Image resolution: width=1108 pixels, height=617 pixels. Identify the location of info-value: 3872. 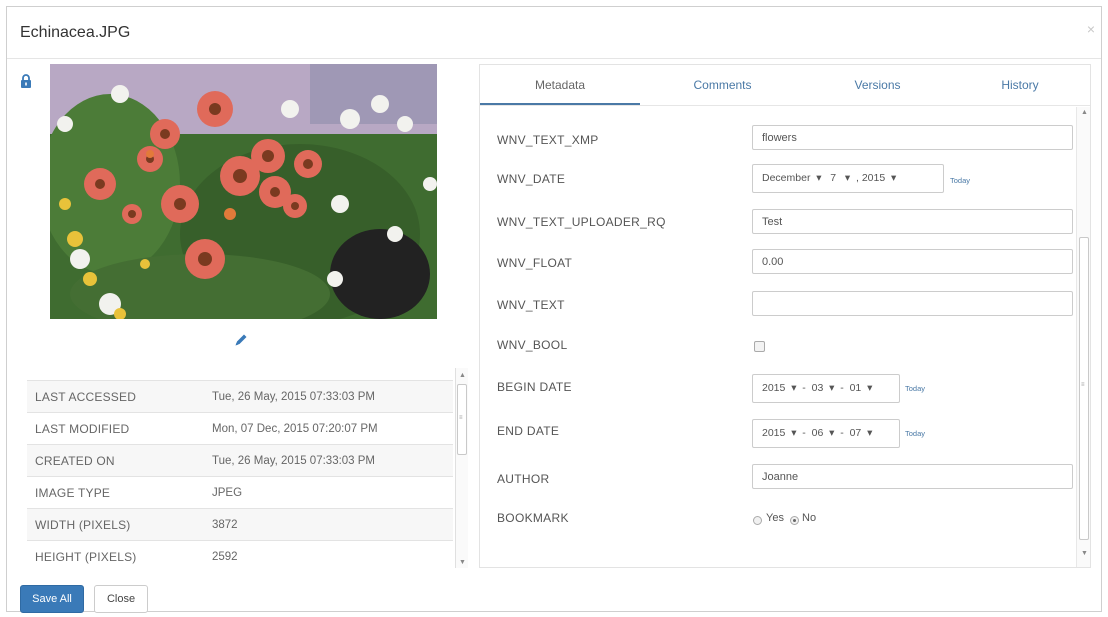
(328, 524).